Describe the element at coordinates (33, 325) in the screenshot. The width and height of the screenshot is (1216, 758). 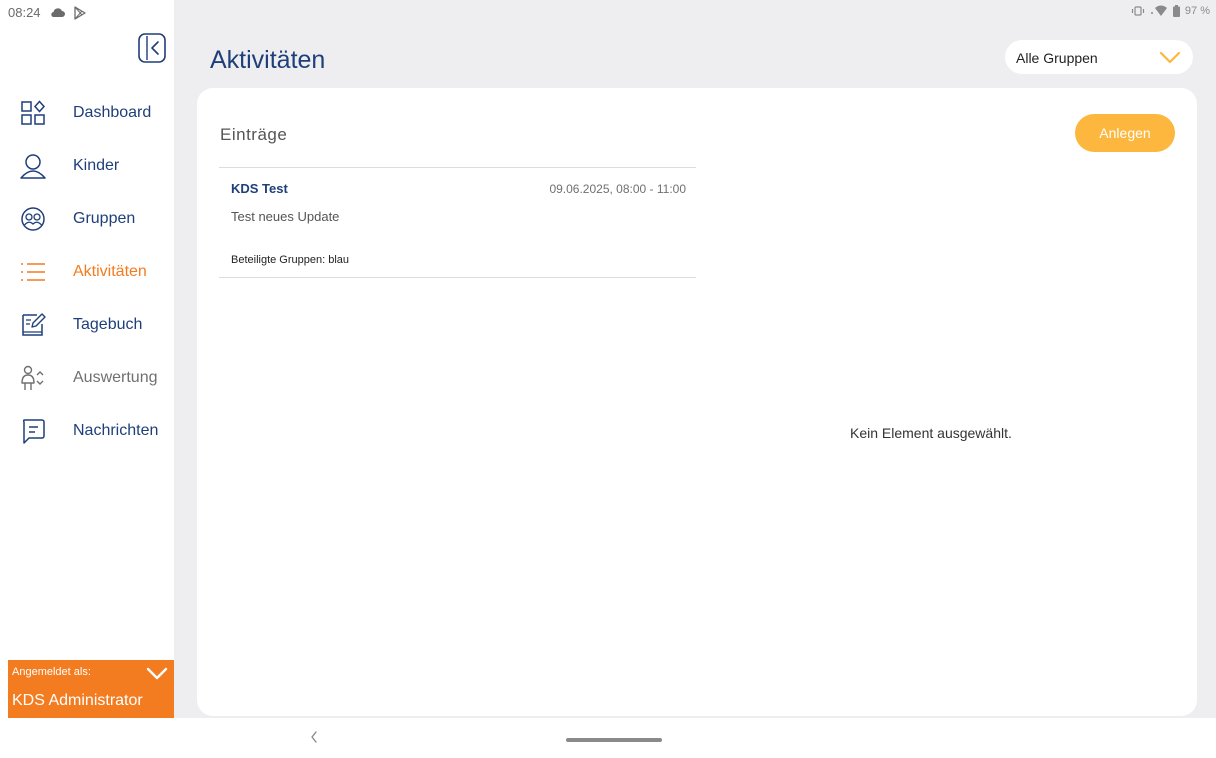
I see `diary-icon` at that location.